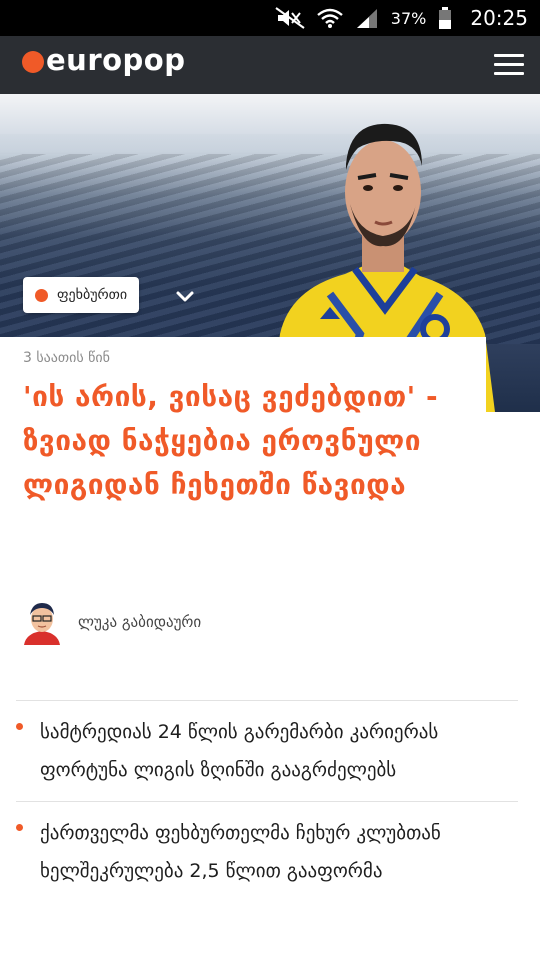 The height and width of the screenshot is (960, 540). What do you see at coordinates (408, 18) in the screenshot?
I see `battery-percent: 37%` at bounding box center [408, 18].